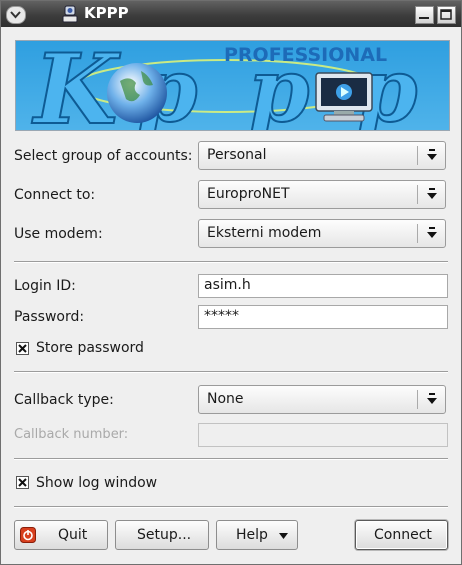 The width and height of the screenshot is (462, 565). I want to click on connect-value: EuroproNET, so click(248, 194).